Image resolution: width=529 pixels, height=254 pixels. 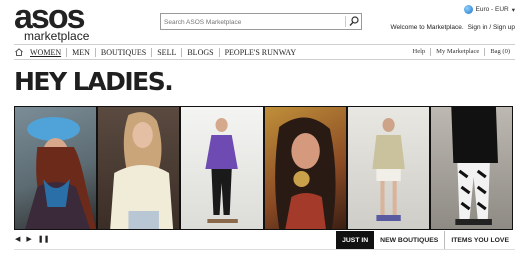 What do you see at coordinates (419, 52) in the screenshot?
I see `help-link: Help` at bounding box center [419, 52].